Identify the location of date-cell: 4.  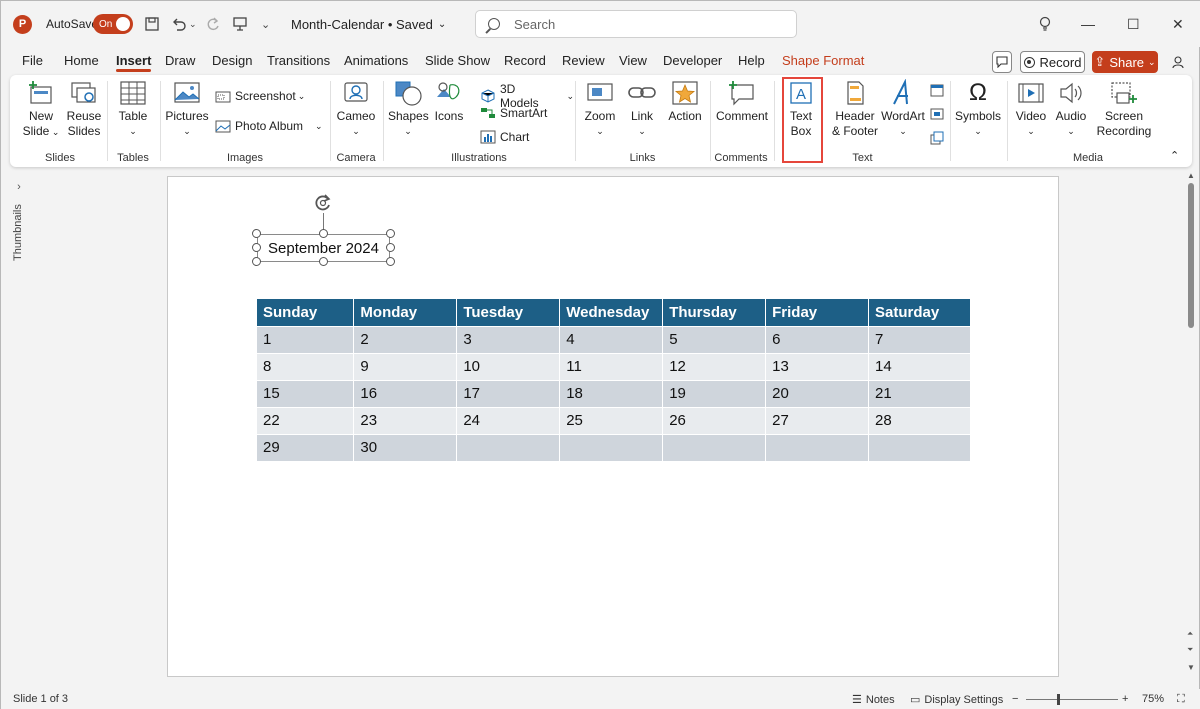
(611, 339).